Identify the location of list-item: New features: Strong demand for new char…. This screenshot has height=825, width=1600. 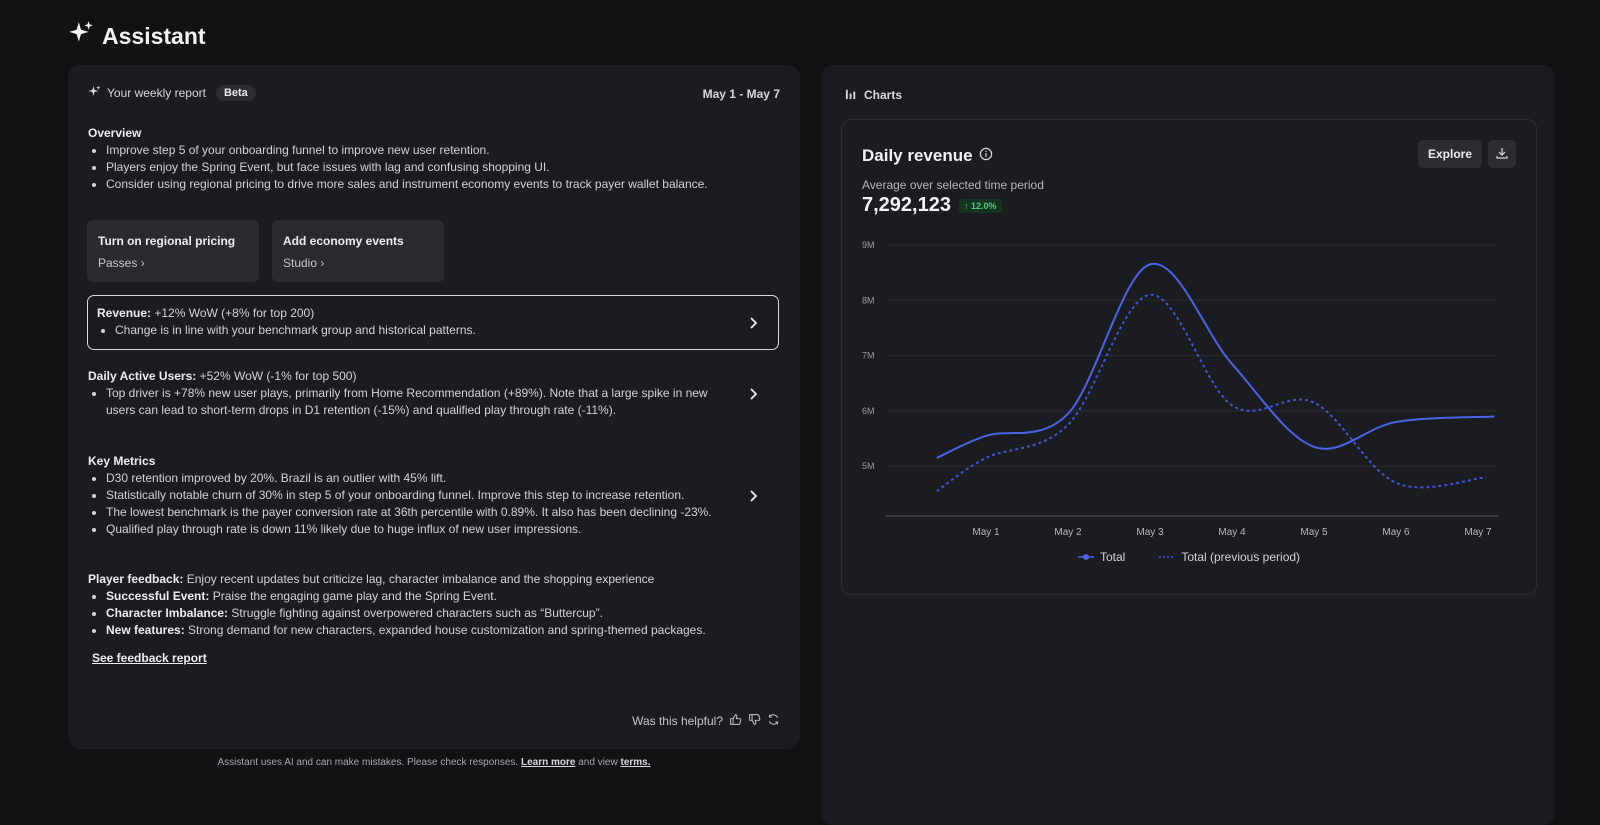
(442, 630).